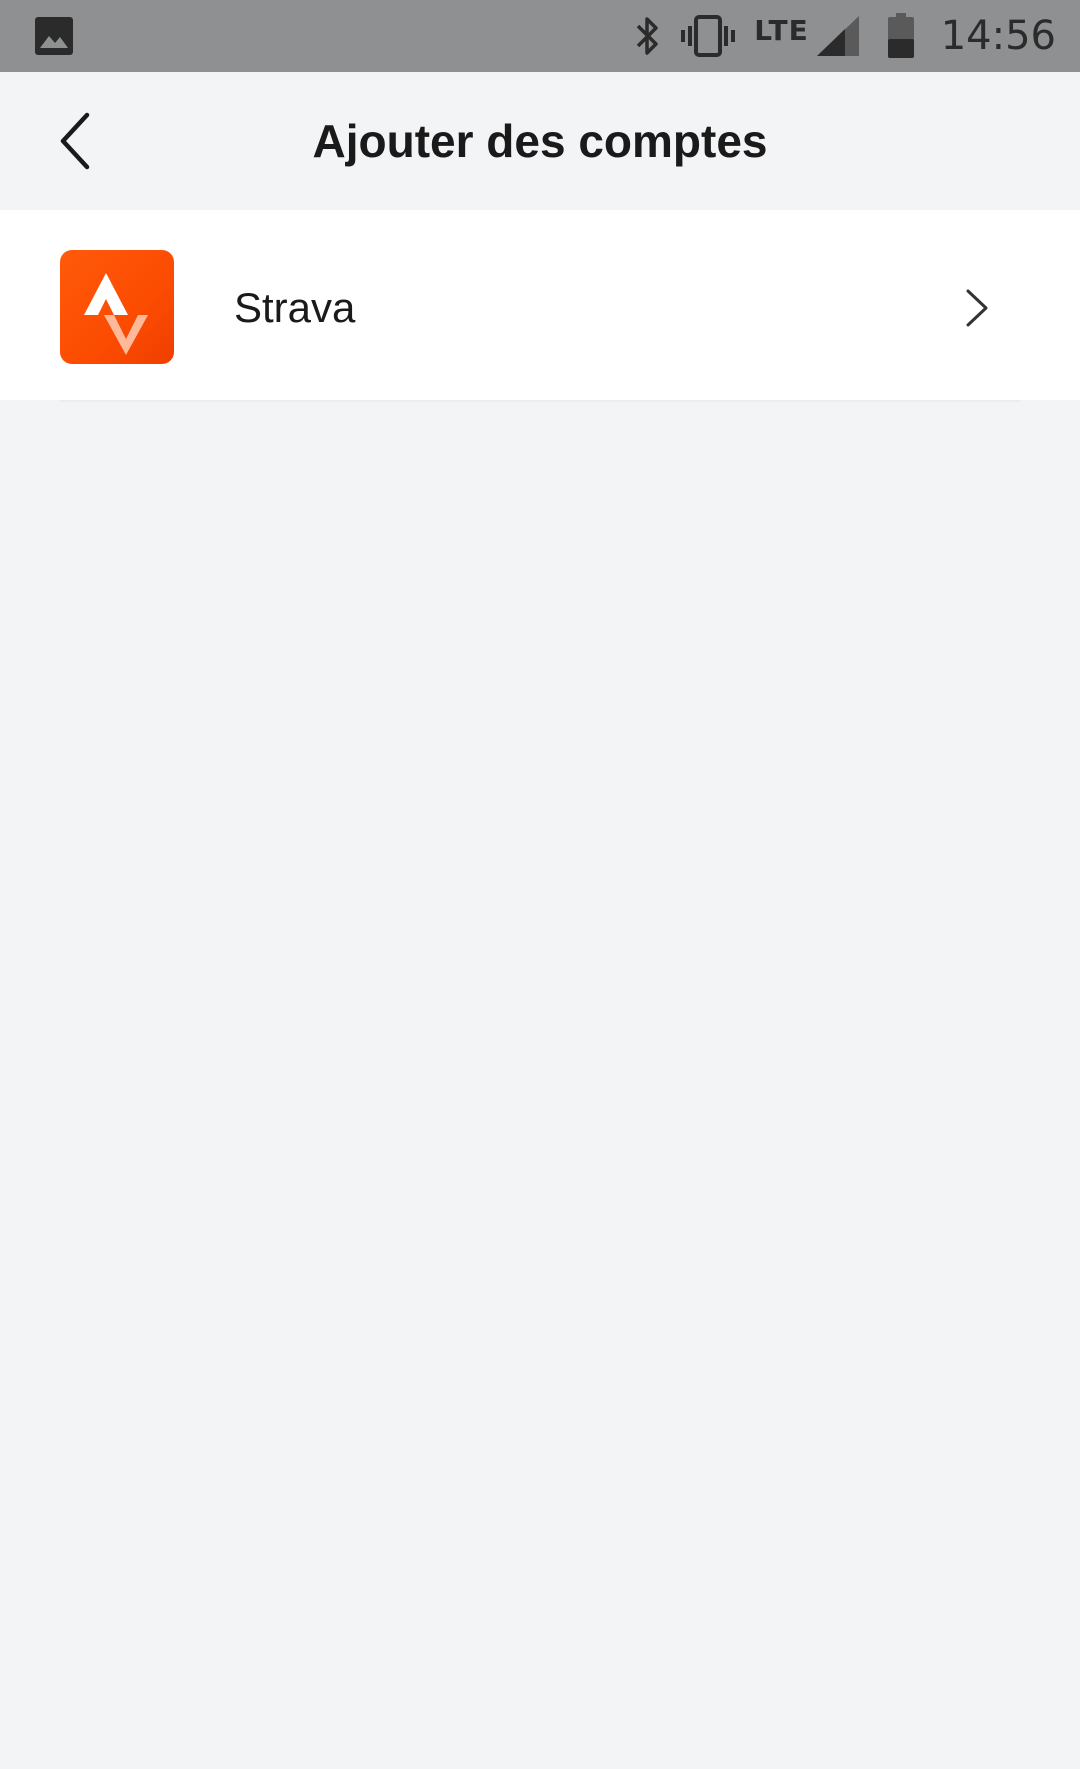  I want to click on page-title: Ajouter des comptes, so click(540, 141).